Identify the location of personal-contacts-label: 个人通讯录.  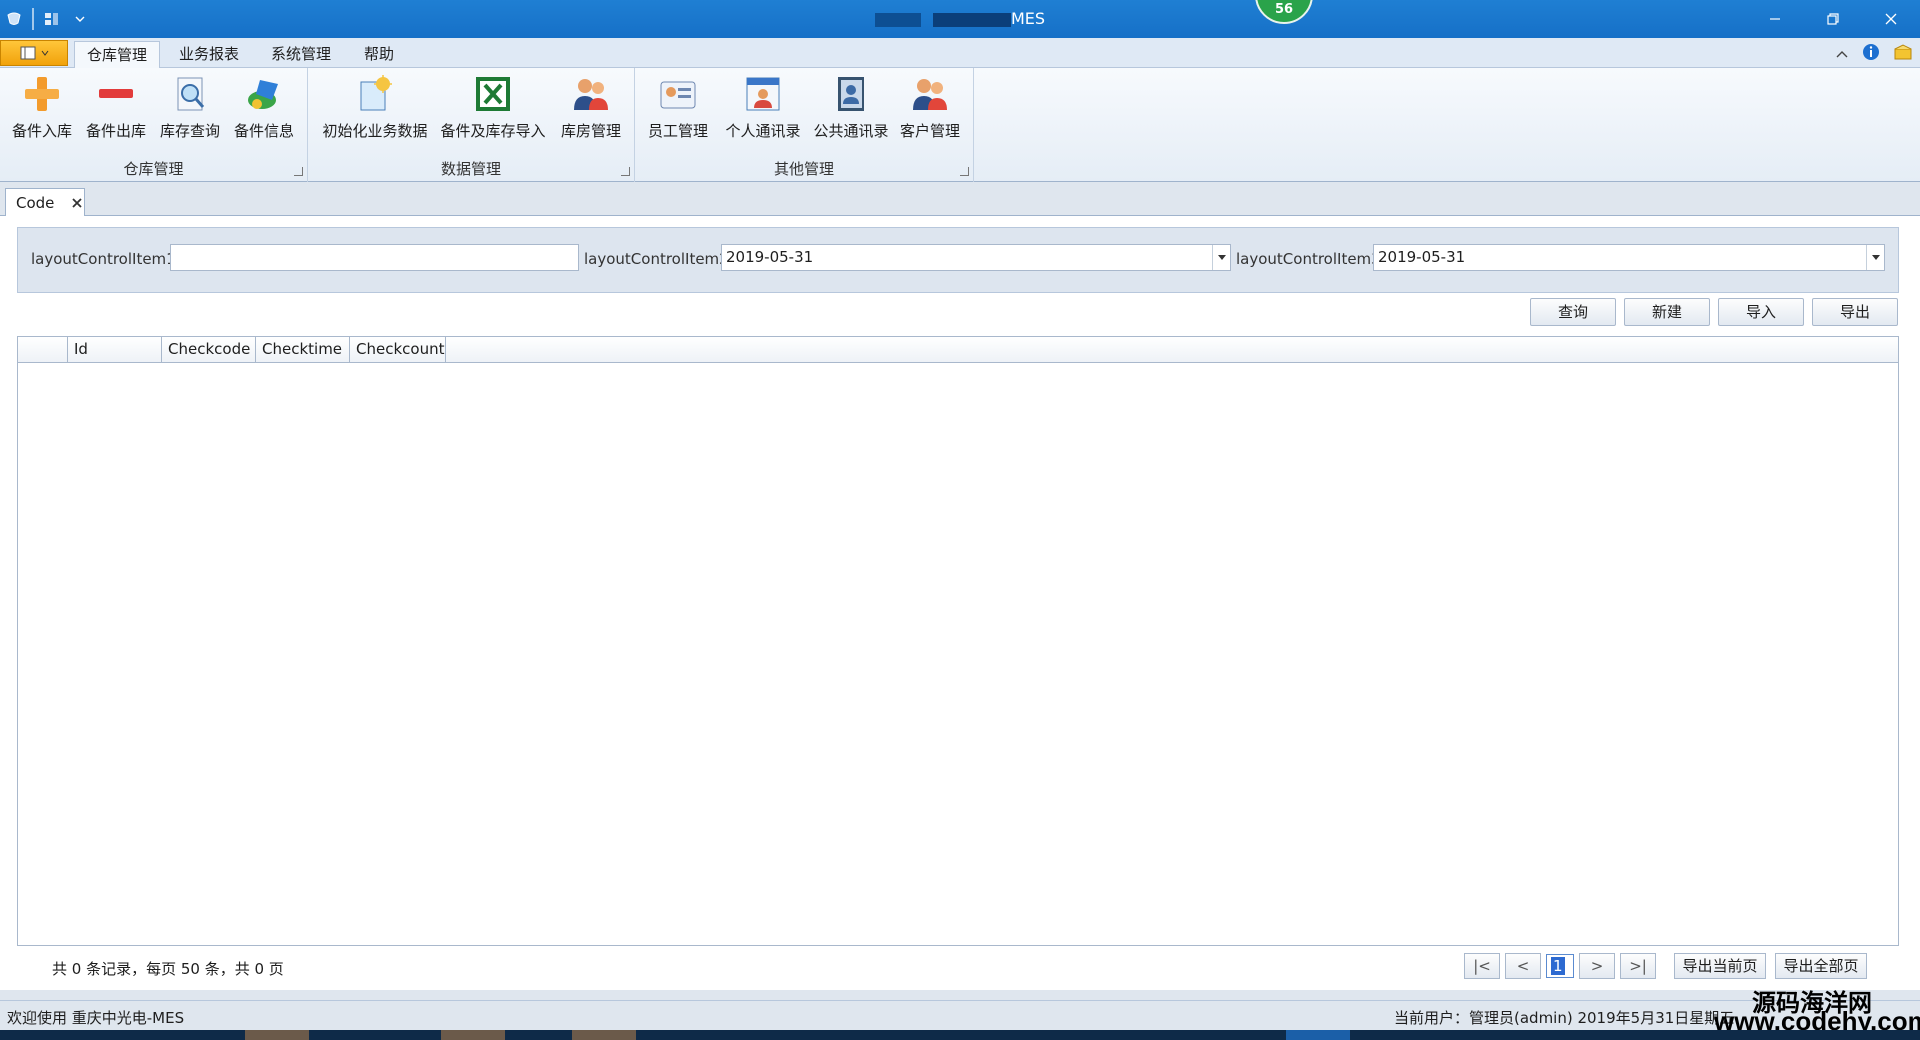
(763, 131).